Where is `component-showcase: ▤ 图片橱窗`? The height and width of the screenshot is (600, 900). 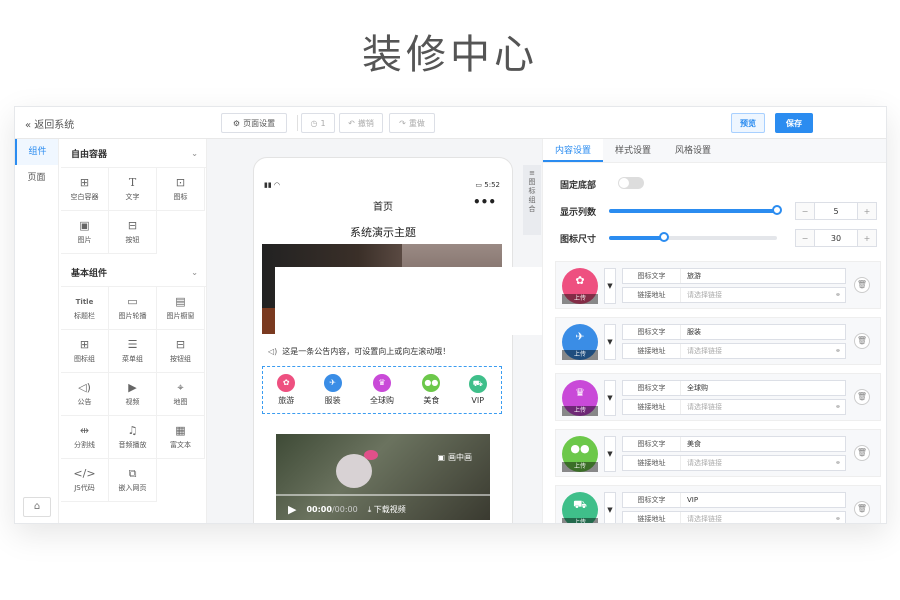 component-showcase: ▤ 图片橱窗 is located at coordinates (181, 308).